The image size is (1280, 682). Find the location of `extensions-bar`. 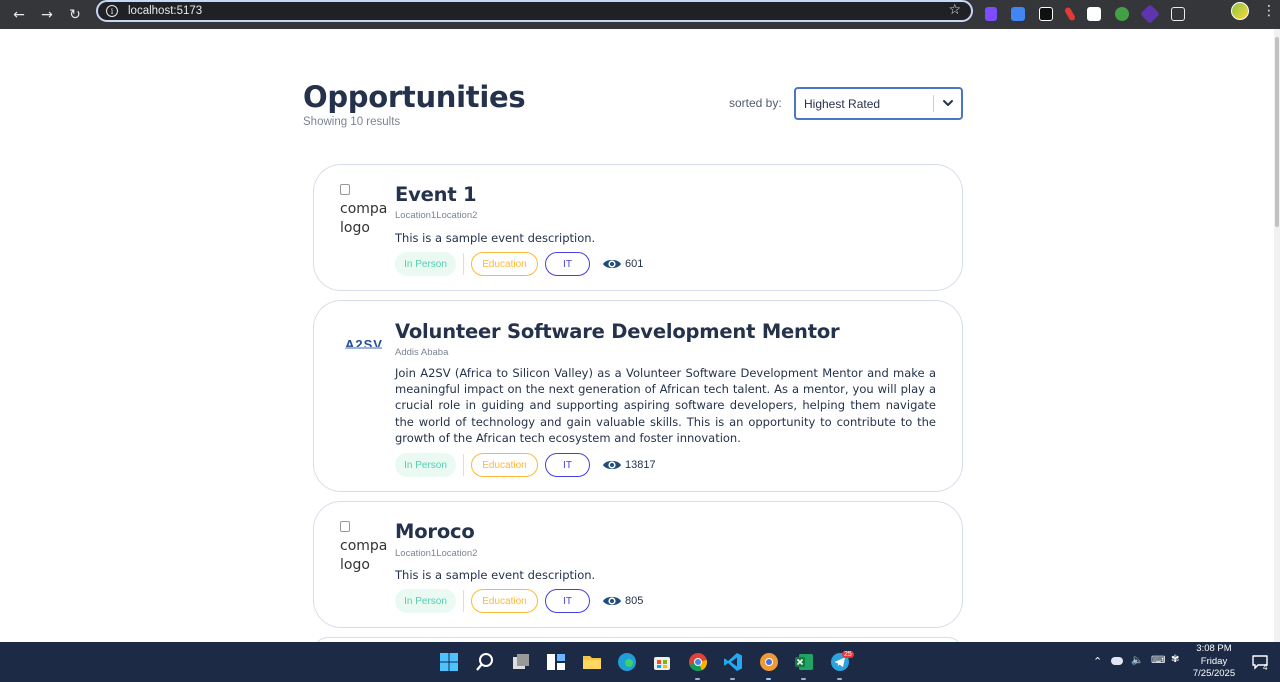

extensions-bar is located at coordinates (1092, 14).